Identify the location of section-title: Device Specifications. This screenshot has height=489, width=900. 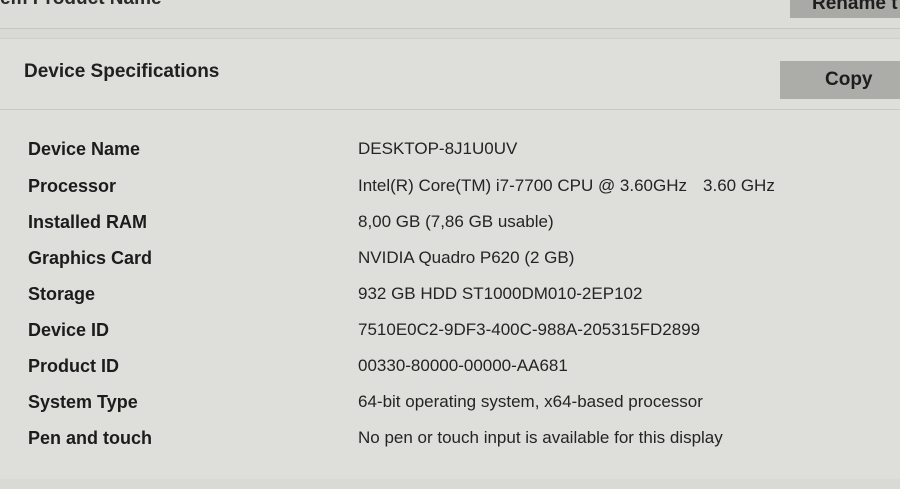
(122, 71).